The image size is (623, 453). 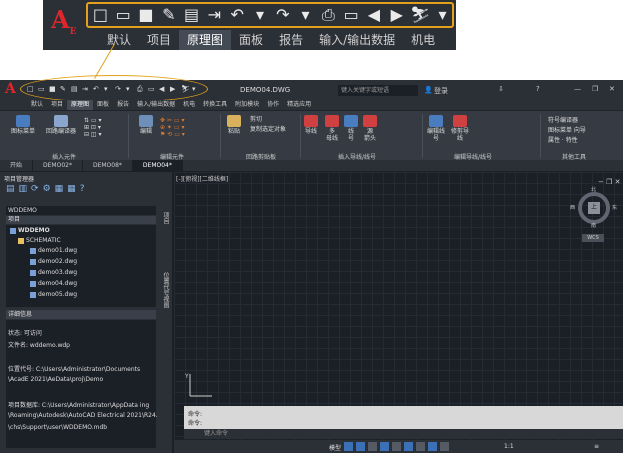 What do you see at coordinates (403, 434) in the screenshot?
I see `command-input: 键入命令` at bounding box center [403, 434].